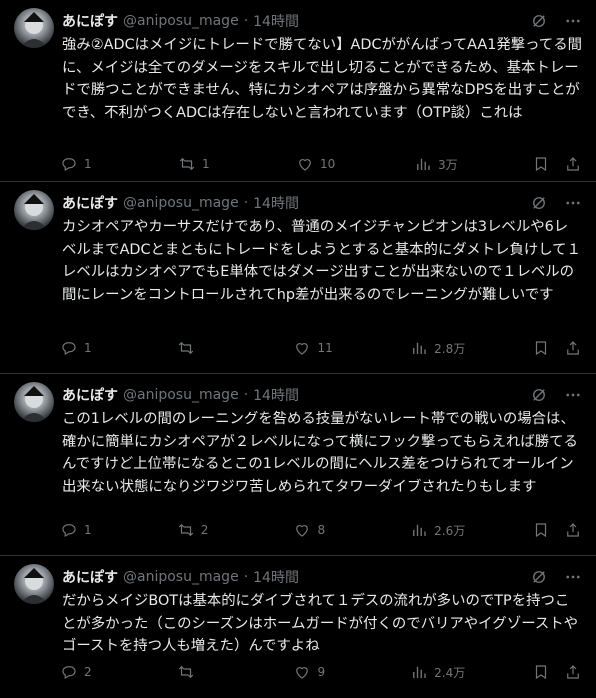  I want to click on views-button: 2.4万, so click(437, 672).